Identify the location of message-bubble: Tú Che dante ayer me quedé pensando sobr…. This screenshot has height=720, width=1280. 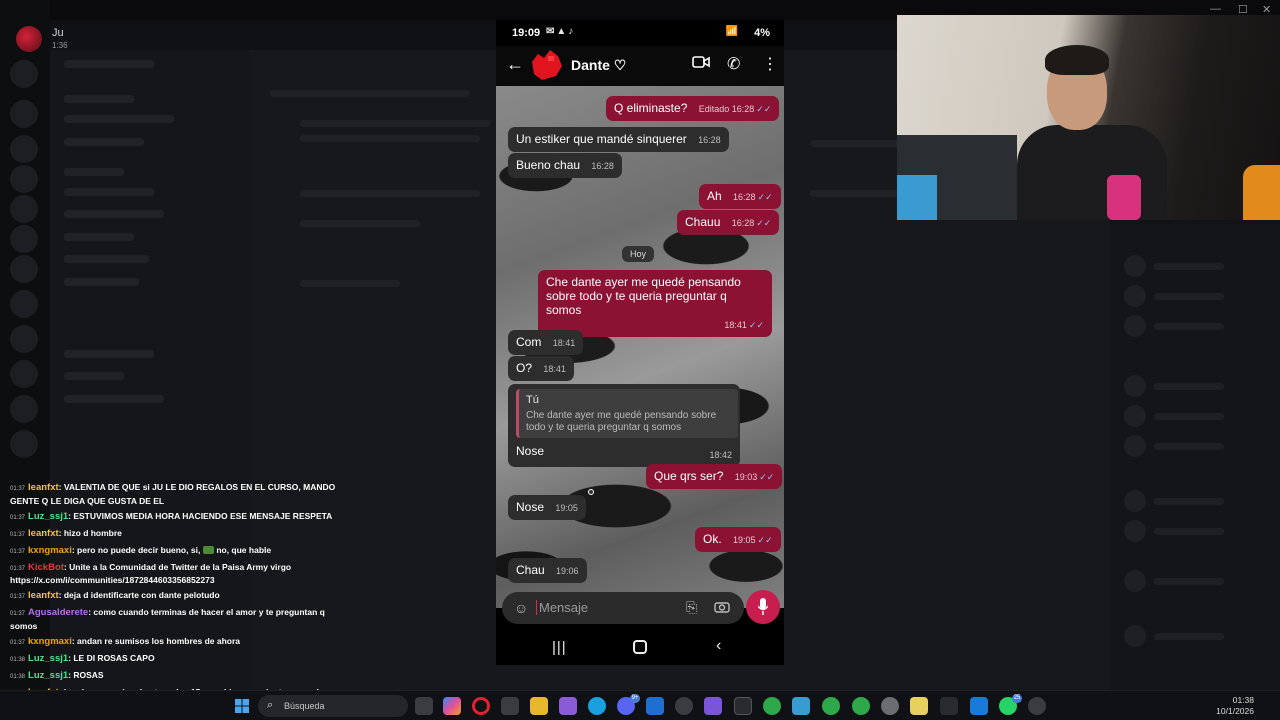
(624, 425).